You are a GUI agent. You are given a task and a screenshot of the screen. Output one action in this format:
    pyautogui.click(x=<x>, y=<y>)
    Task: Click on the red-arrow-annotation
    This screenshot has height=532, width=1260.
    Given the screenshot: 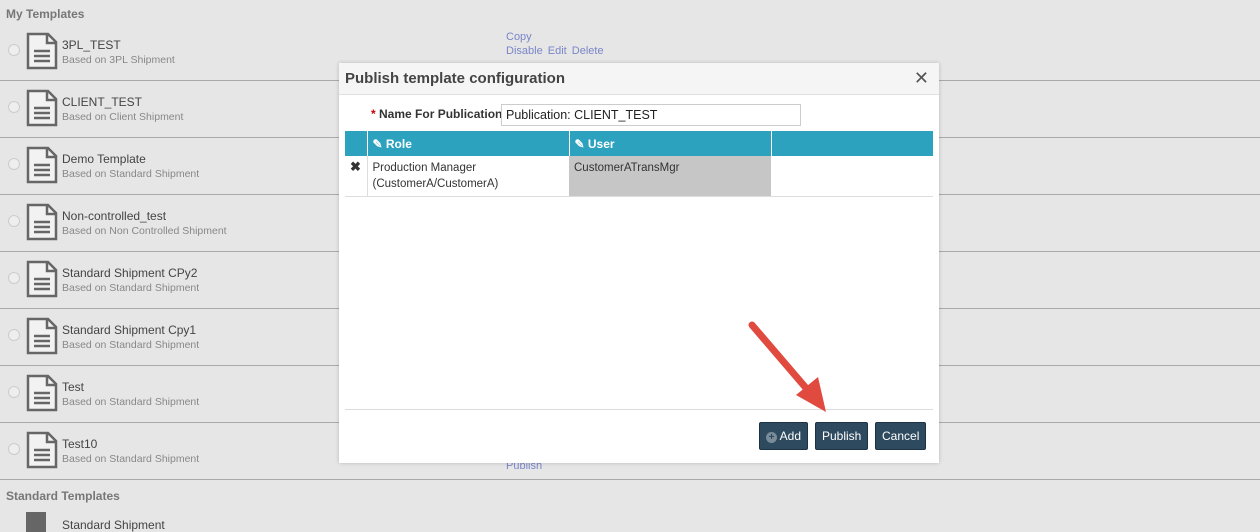 What is the action you would take?
    pyautogui.click(x=787, y=366)
    